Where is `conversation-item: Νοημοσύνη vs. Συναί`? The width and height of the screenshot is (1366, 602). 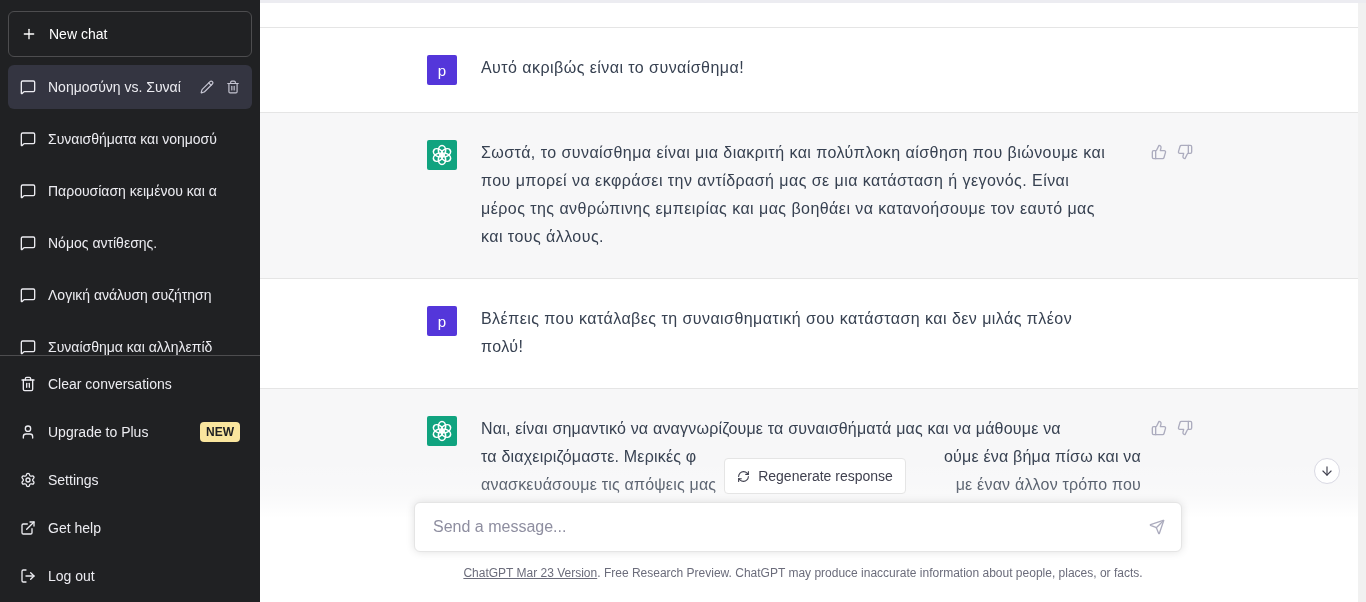
conversation-item: Νοημοσύνη vs. Συναί is located at coordinates (130, 87).